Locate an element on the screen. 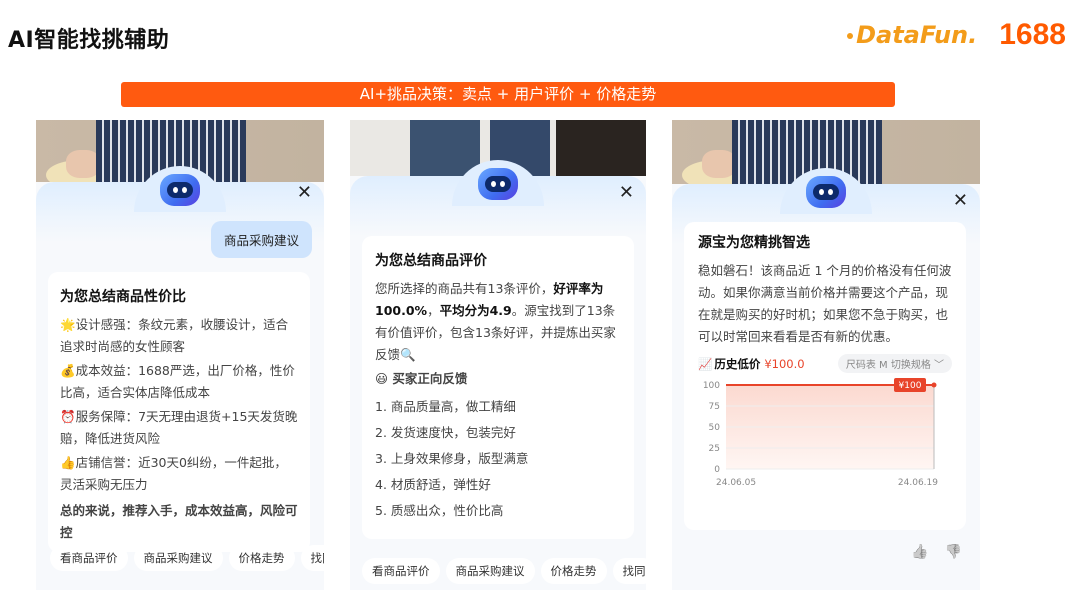 The image size is (1080, 608). datafun-logo-text: DataFun. is located at coordinates (917, 35).